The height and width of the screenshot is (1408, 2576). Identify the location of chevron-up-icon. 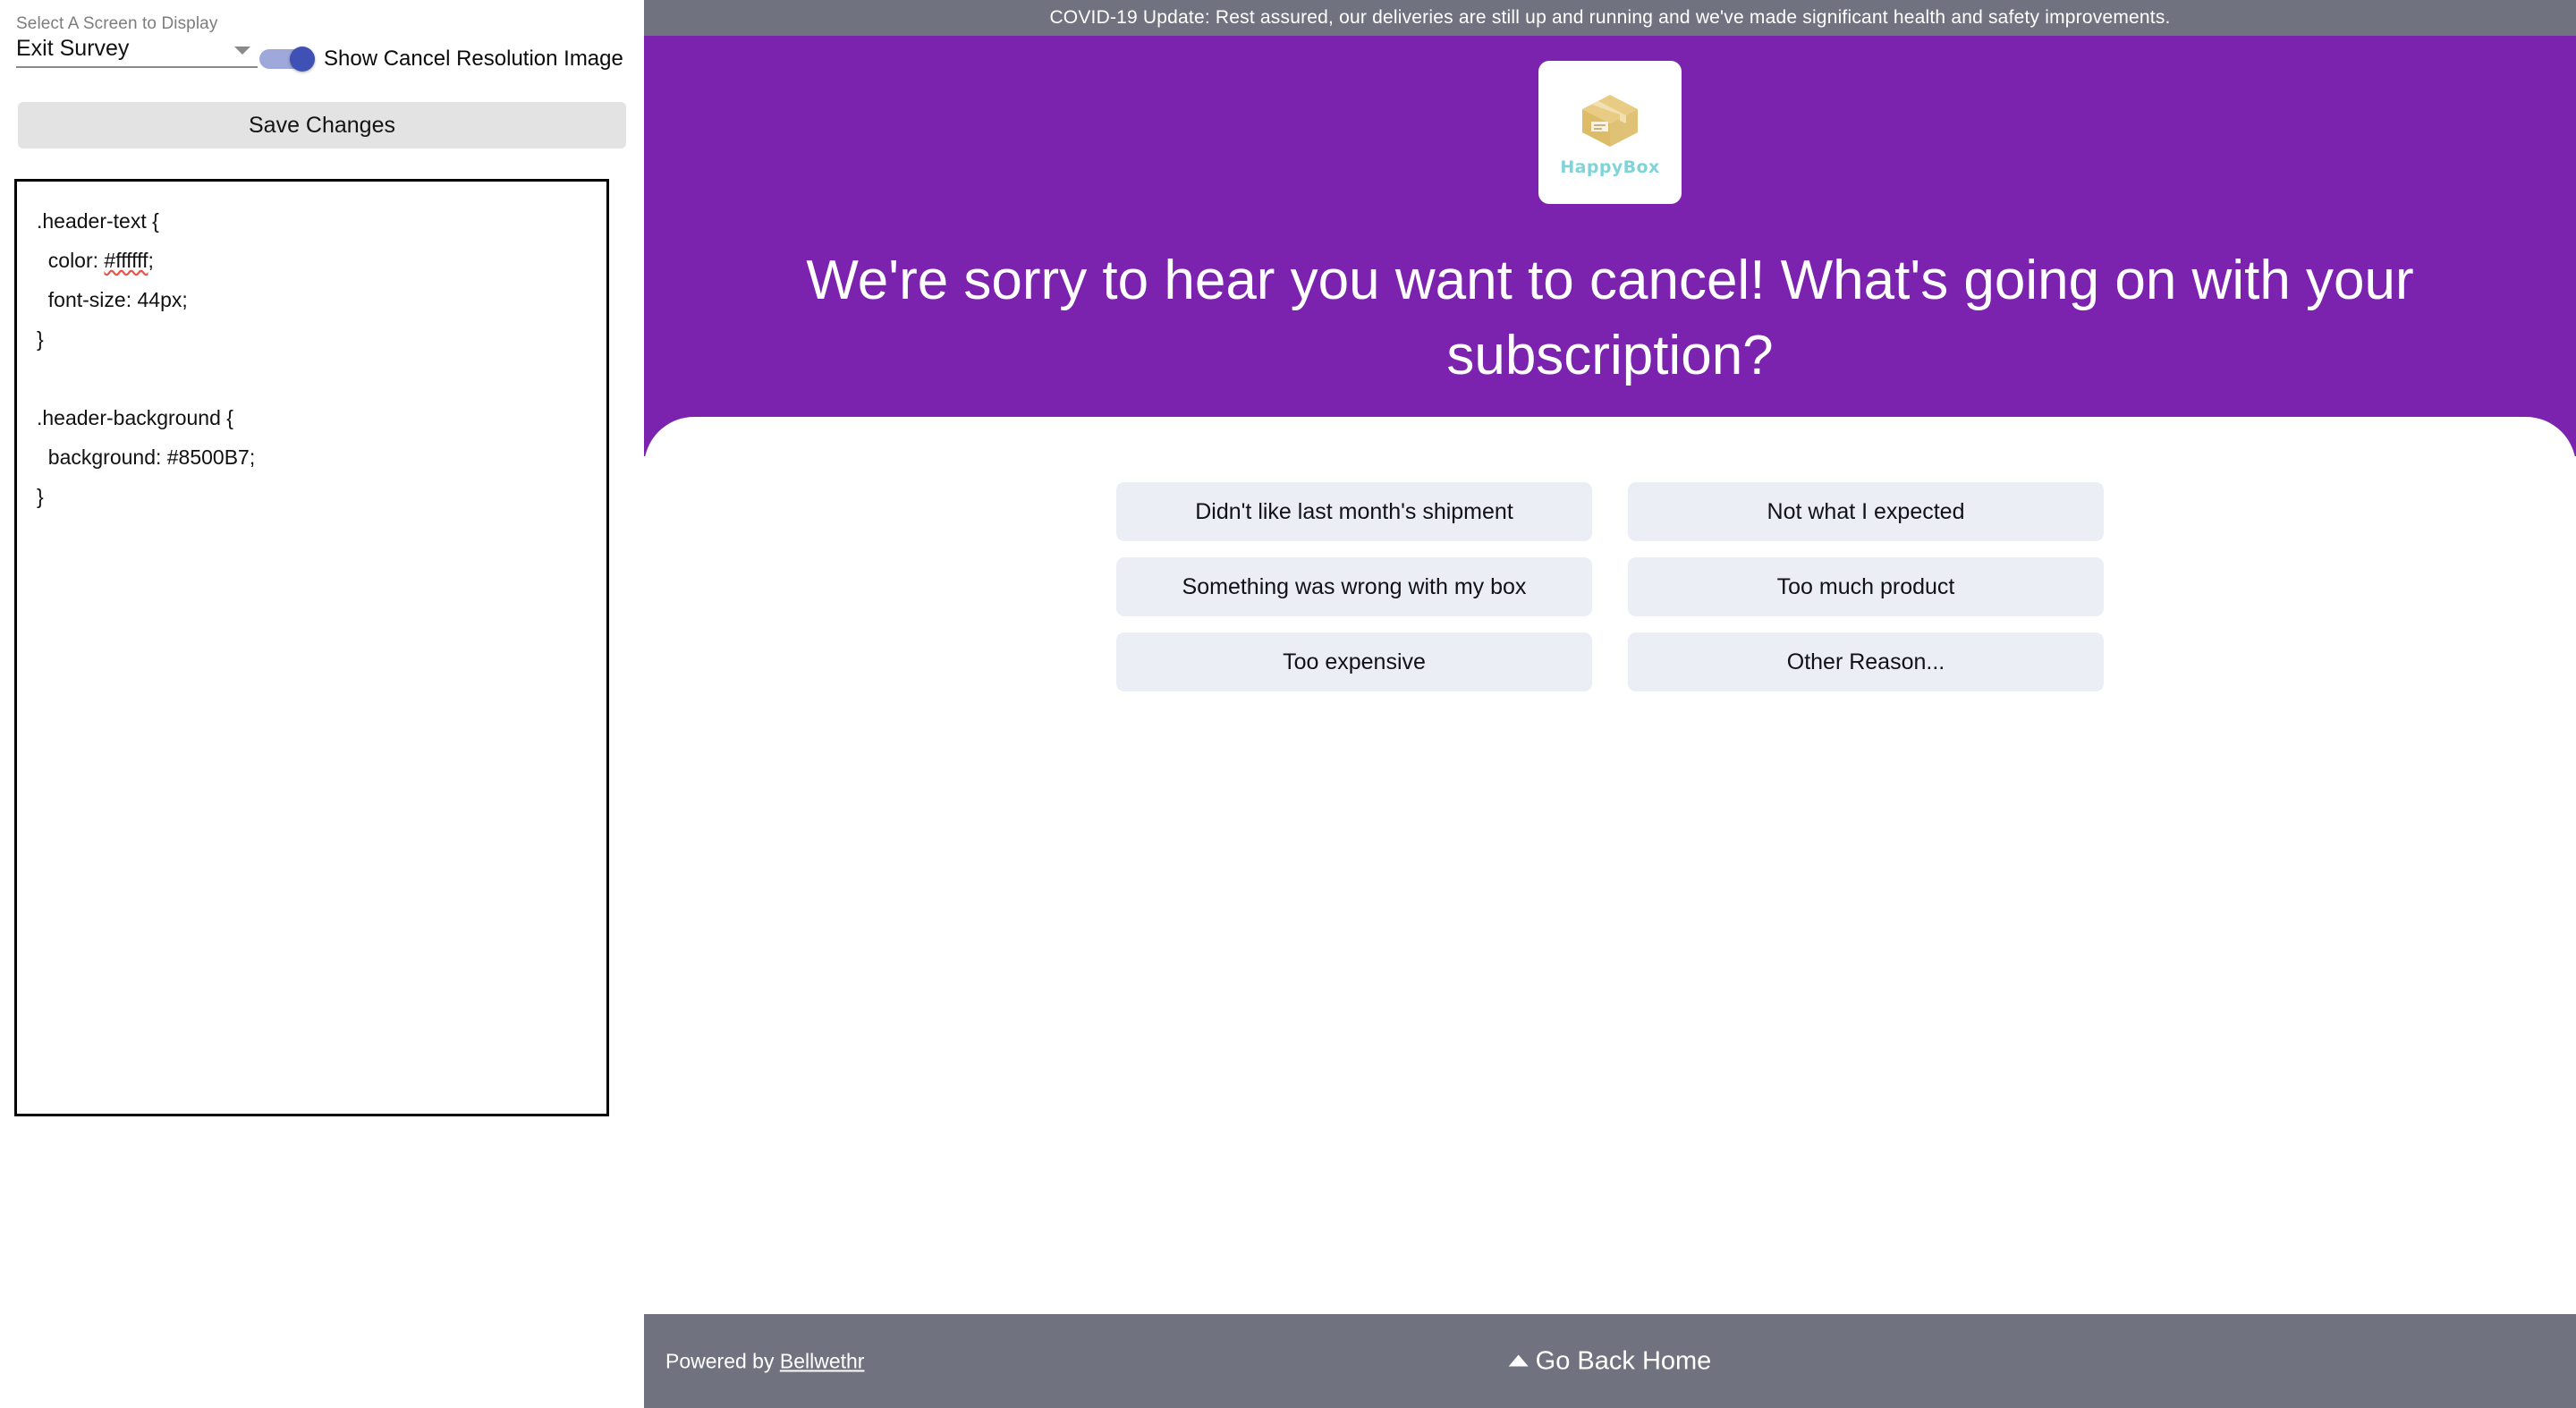
(1518, 1360).